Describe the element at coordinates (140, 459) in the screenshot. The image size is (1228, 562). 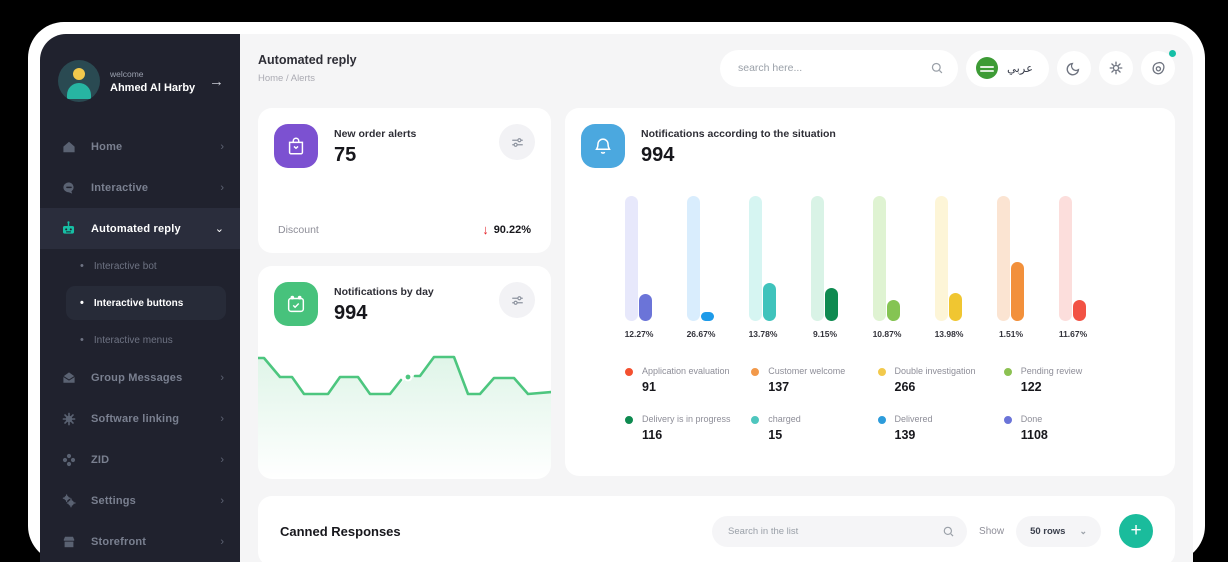
I see `sidebar-item-zid: ZID ›` at that location.